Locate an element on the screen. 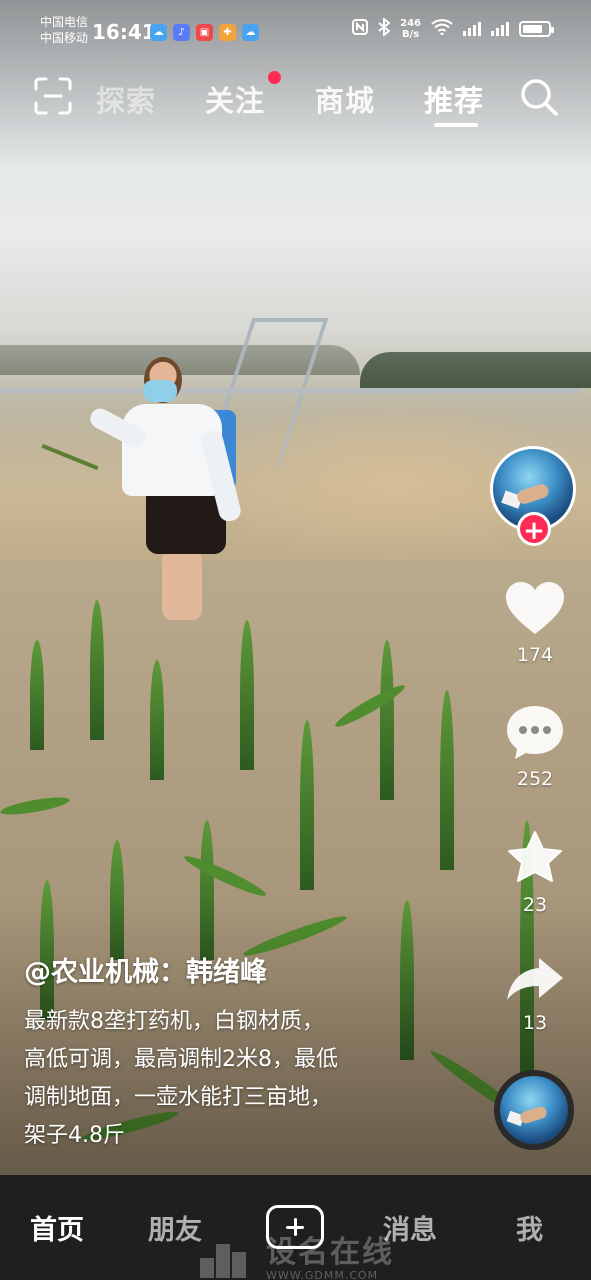 This screenshot has width=591, height=1280. following-notification-dot is located at coordinates (274, 77).